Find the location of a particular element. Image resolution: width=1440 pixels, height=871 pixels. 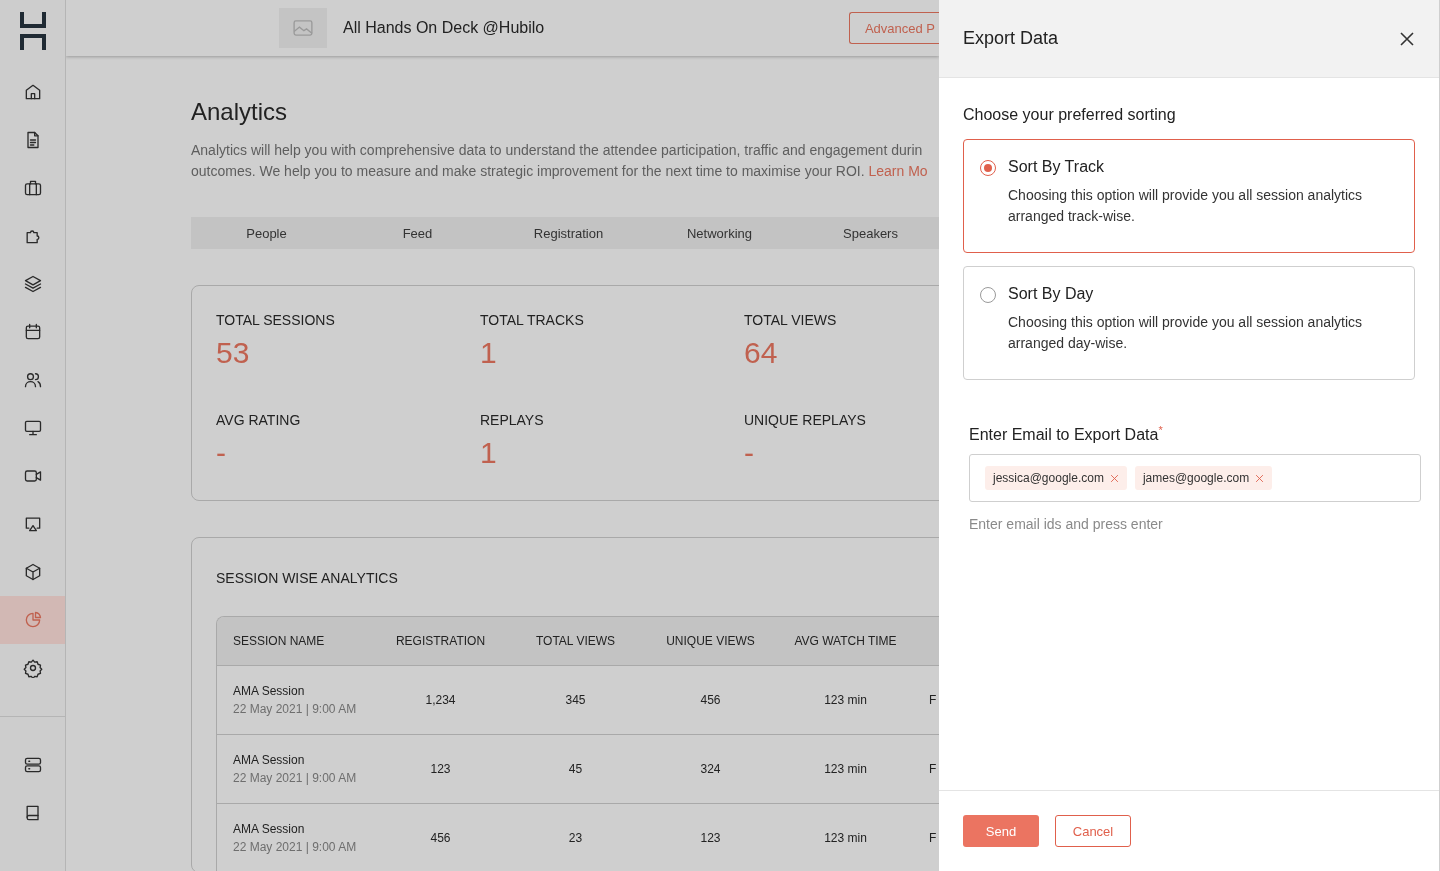

stat-label: AVG RATING is located at coordinates (259, 420).